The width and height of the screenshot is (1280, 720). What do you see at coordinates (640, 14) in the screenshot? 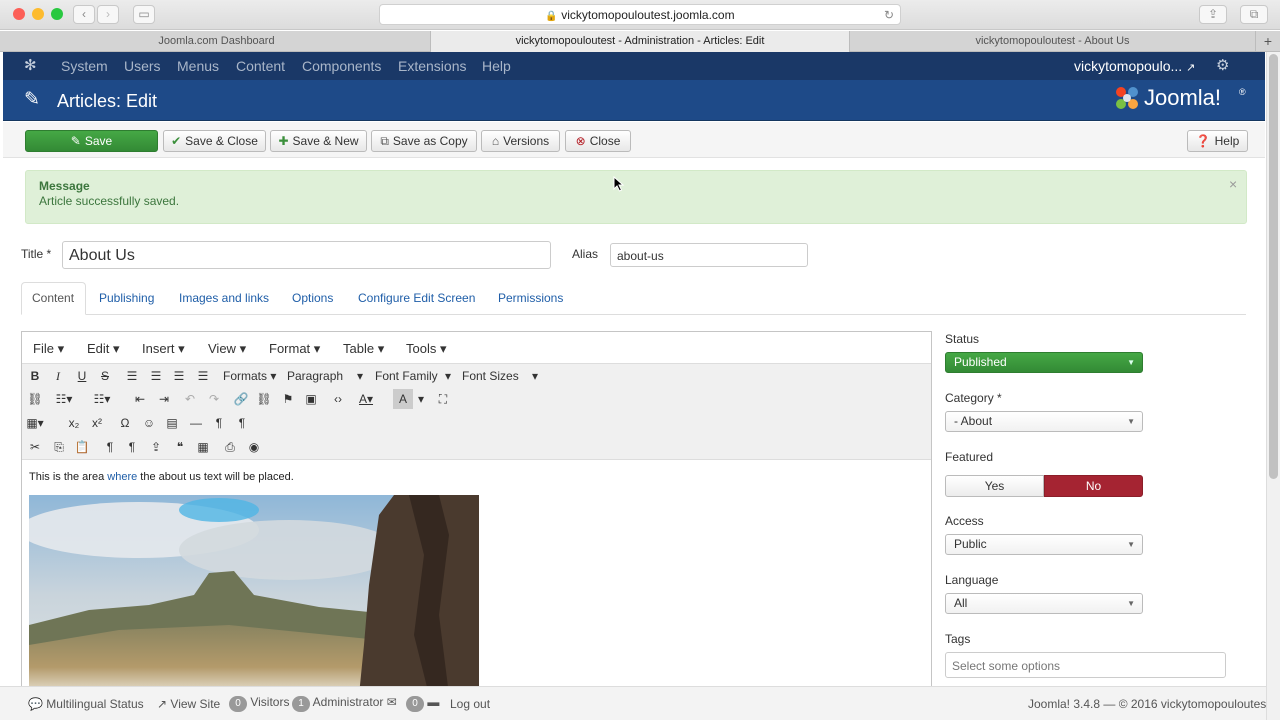
I see `address-bar: 🔒 vickytomopouloutest.joomla.com ↻` at bounding box center [640, 14].